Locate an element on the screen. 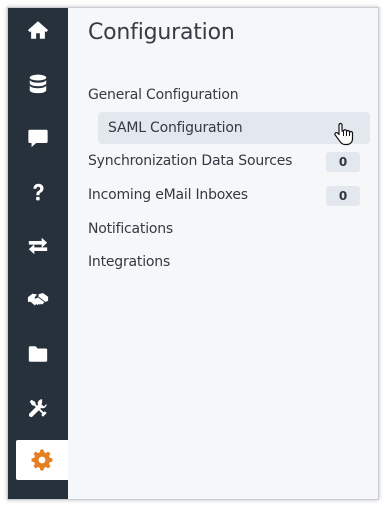  notifications-link: Notifications is located at coordinates (130, 229).